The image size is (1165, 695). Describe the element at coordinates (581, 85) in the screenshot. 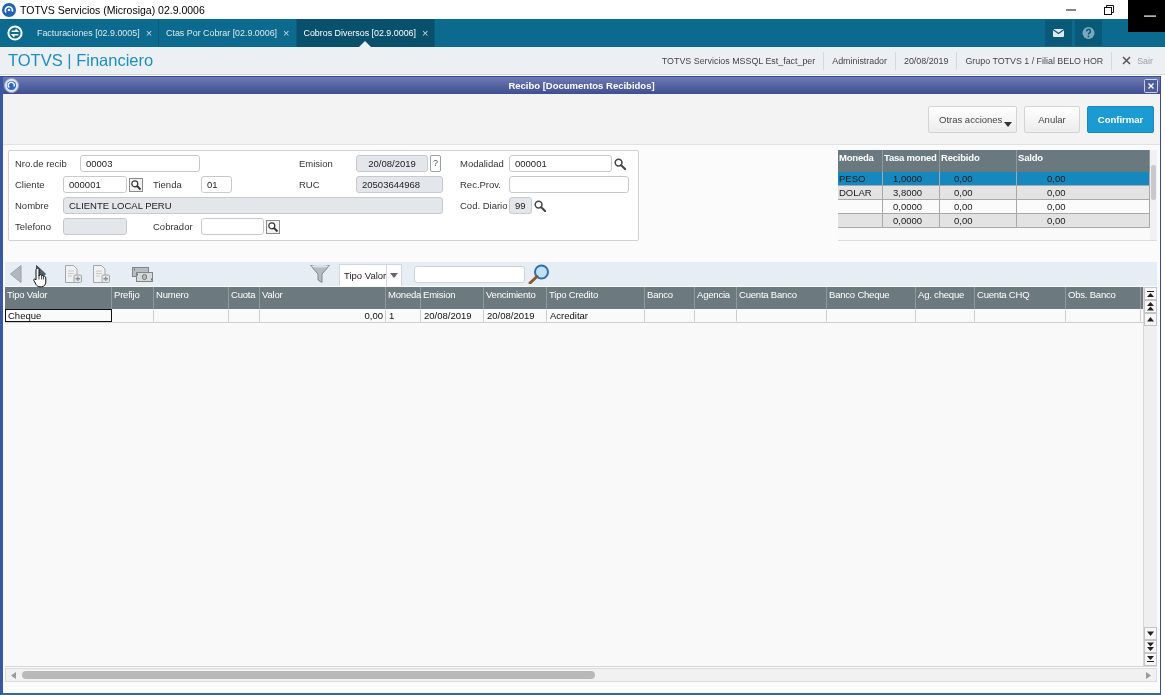

I see `dialog-title: Recibo [Documentos Recibidos]` at that location.